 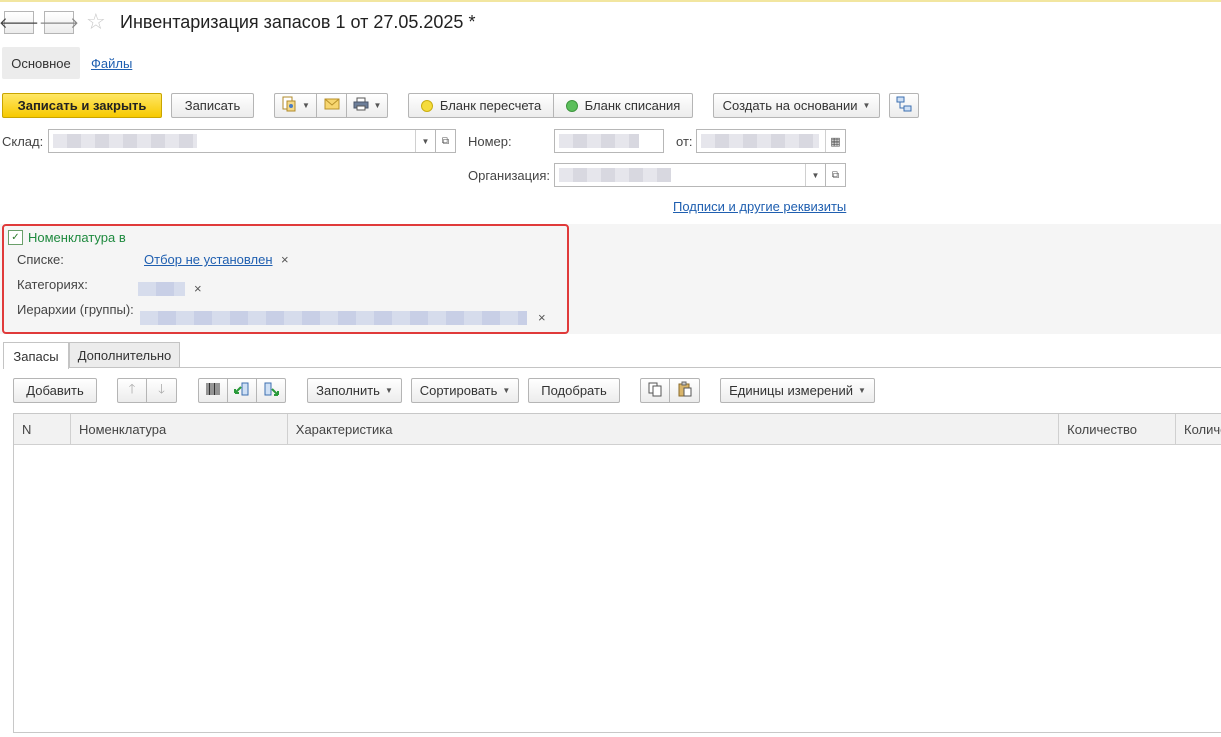 I want to click on arrow-down-icon: 🡓, so click(x=161, y=388).